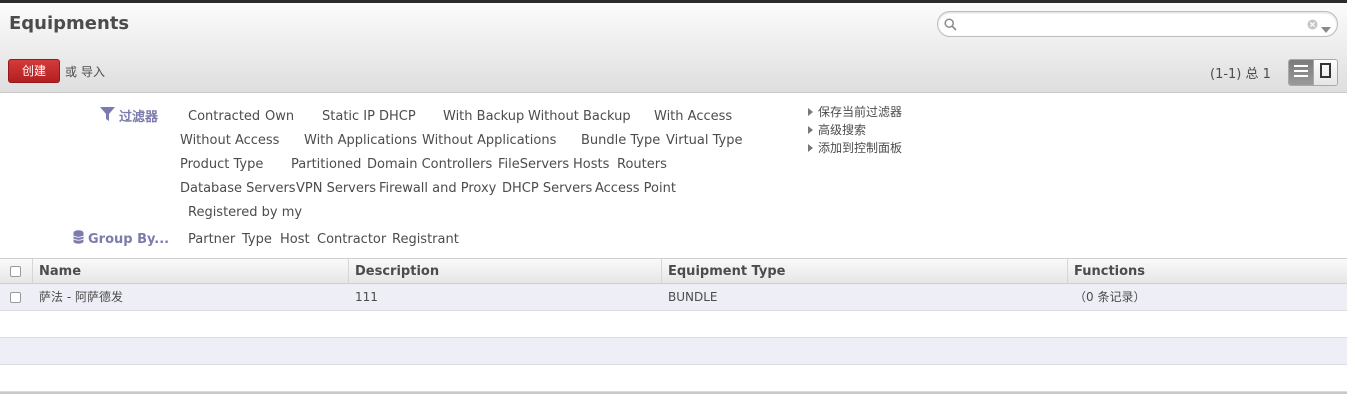 Image resolution: width=1347 pixels, height=414 pixels. What do you see at coordinates (620, 140) in the screenshot?
I see `filter-option: Bundle Type` at bounding box center [620, 140].